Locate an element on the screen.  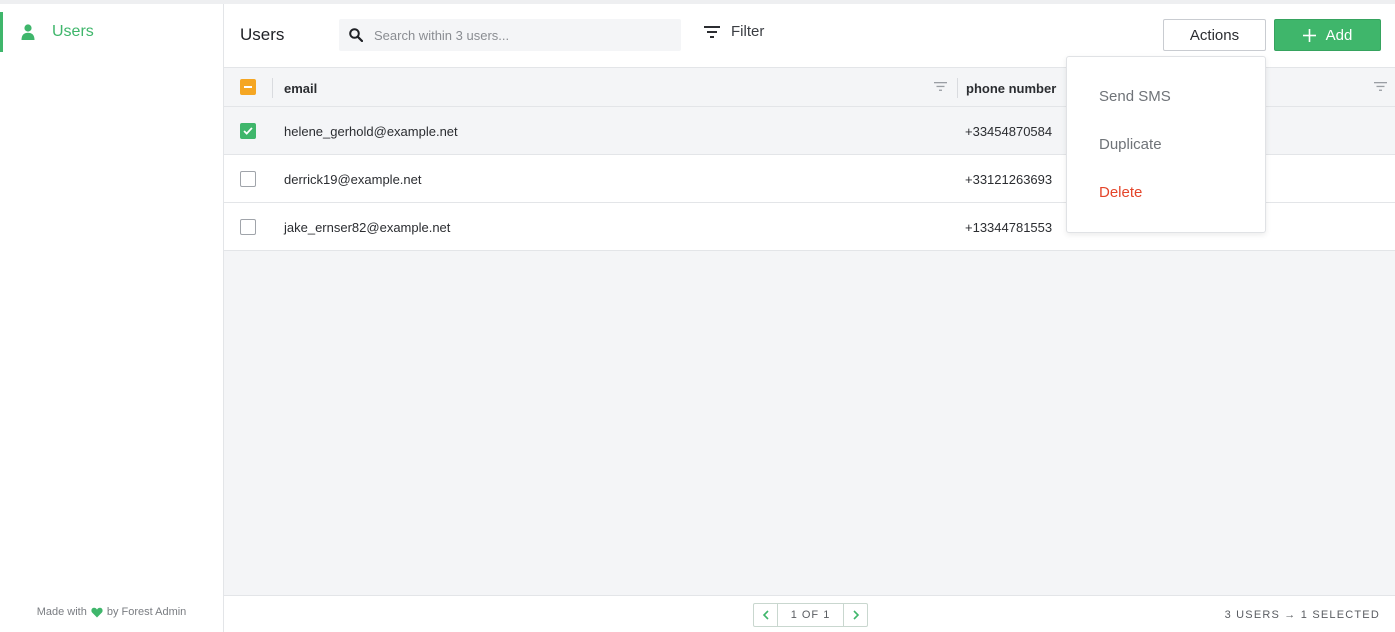
pagination: 1 OF 1 is located at coordinates (810, 615).